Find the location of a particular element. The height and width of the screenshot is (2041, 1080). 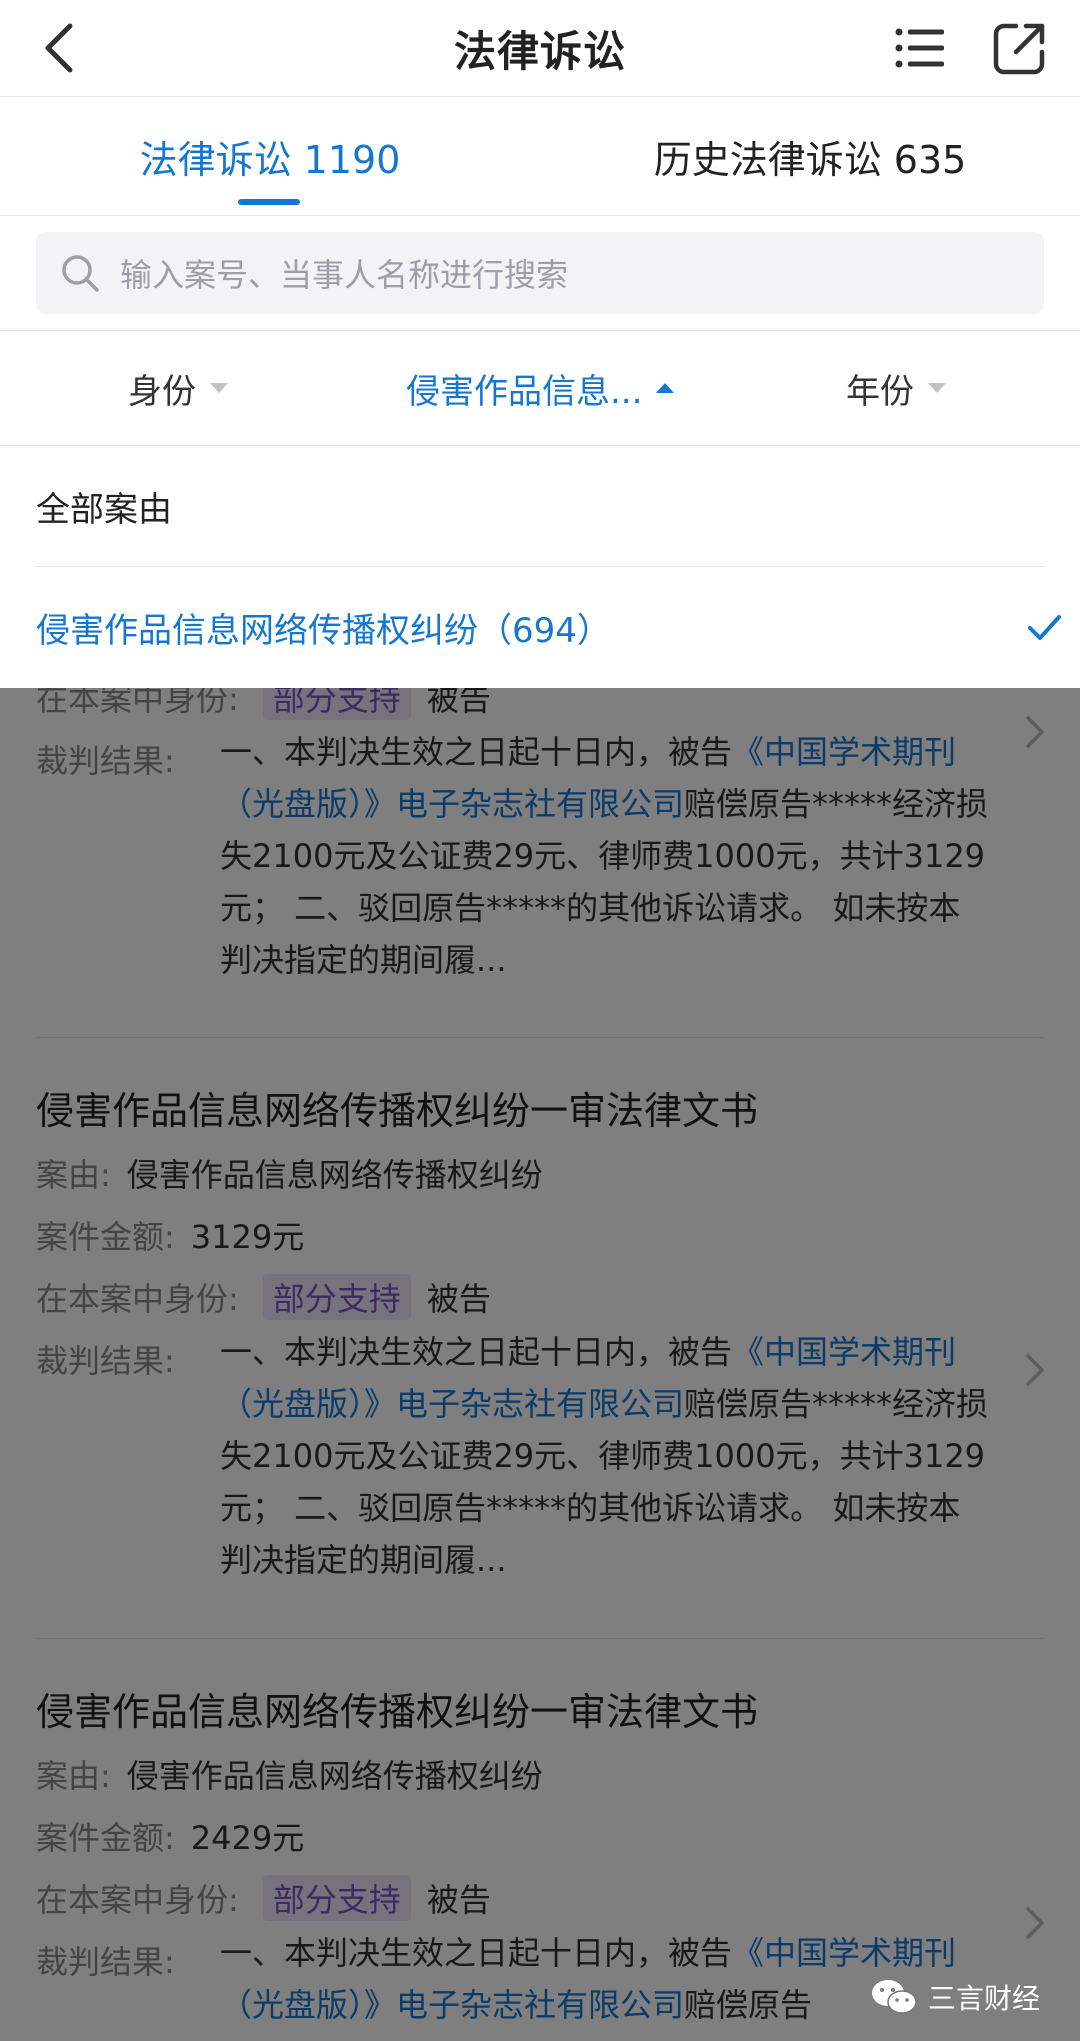

filter-identity-label: 身份 is located at coordinates (162, 391).